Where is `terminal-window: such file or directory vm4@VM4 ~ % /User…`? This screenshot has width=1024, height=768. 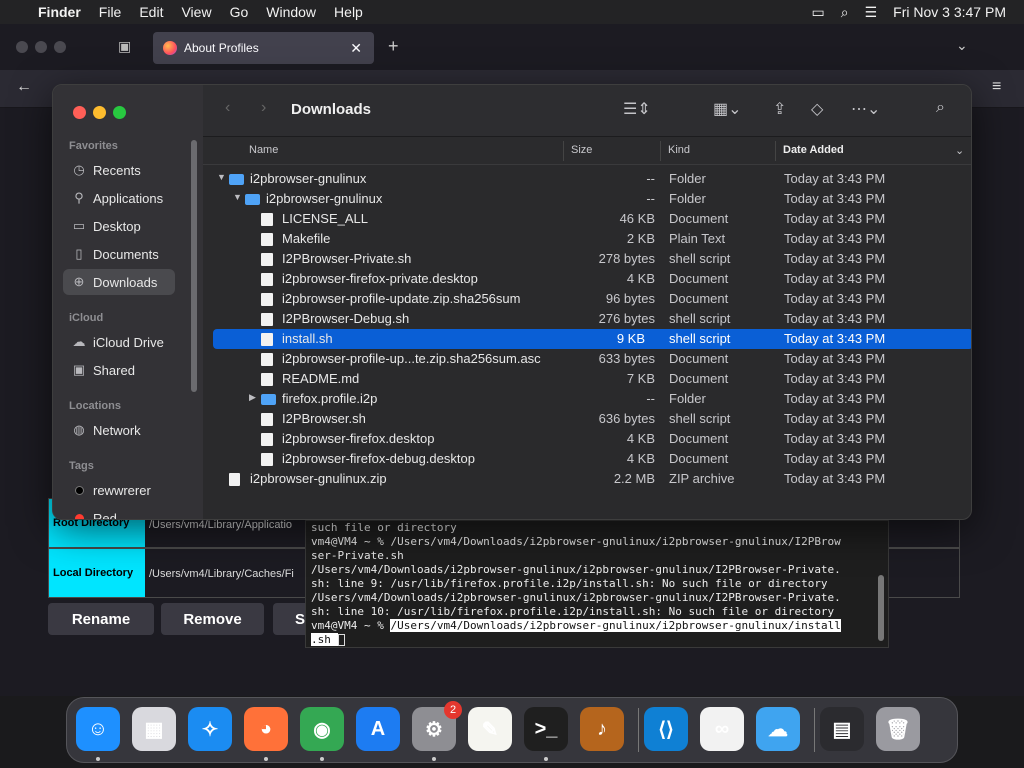 terminal-window: such file or directory vm4@VM4 ~ % /User… is located at coordinates (597, 584).